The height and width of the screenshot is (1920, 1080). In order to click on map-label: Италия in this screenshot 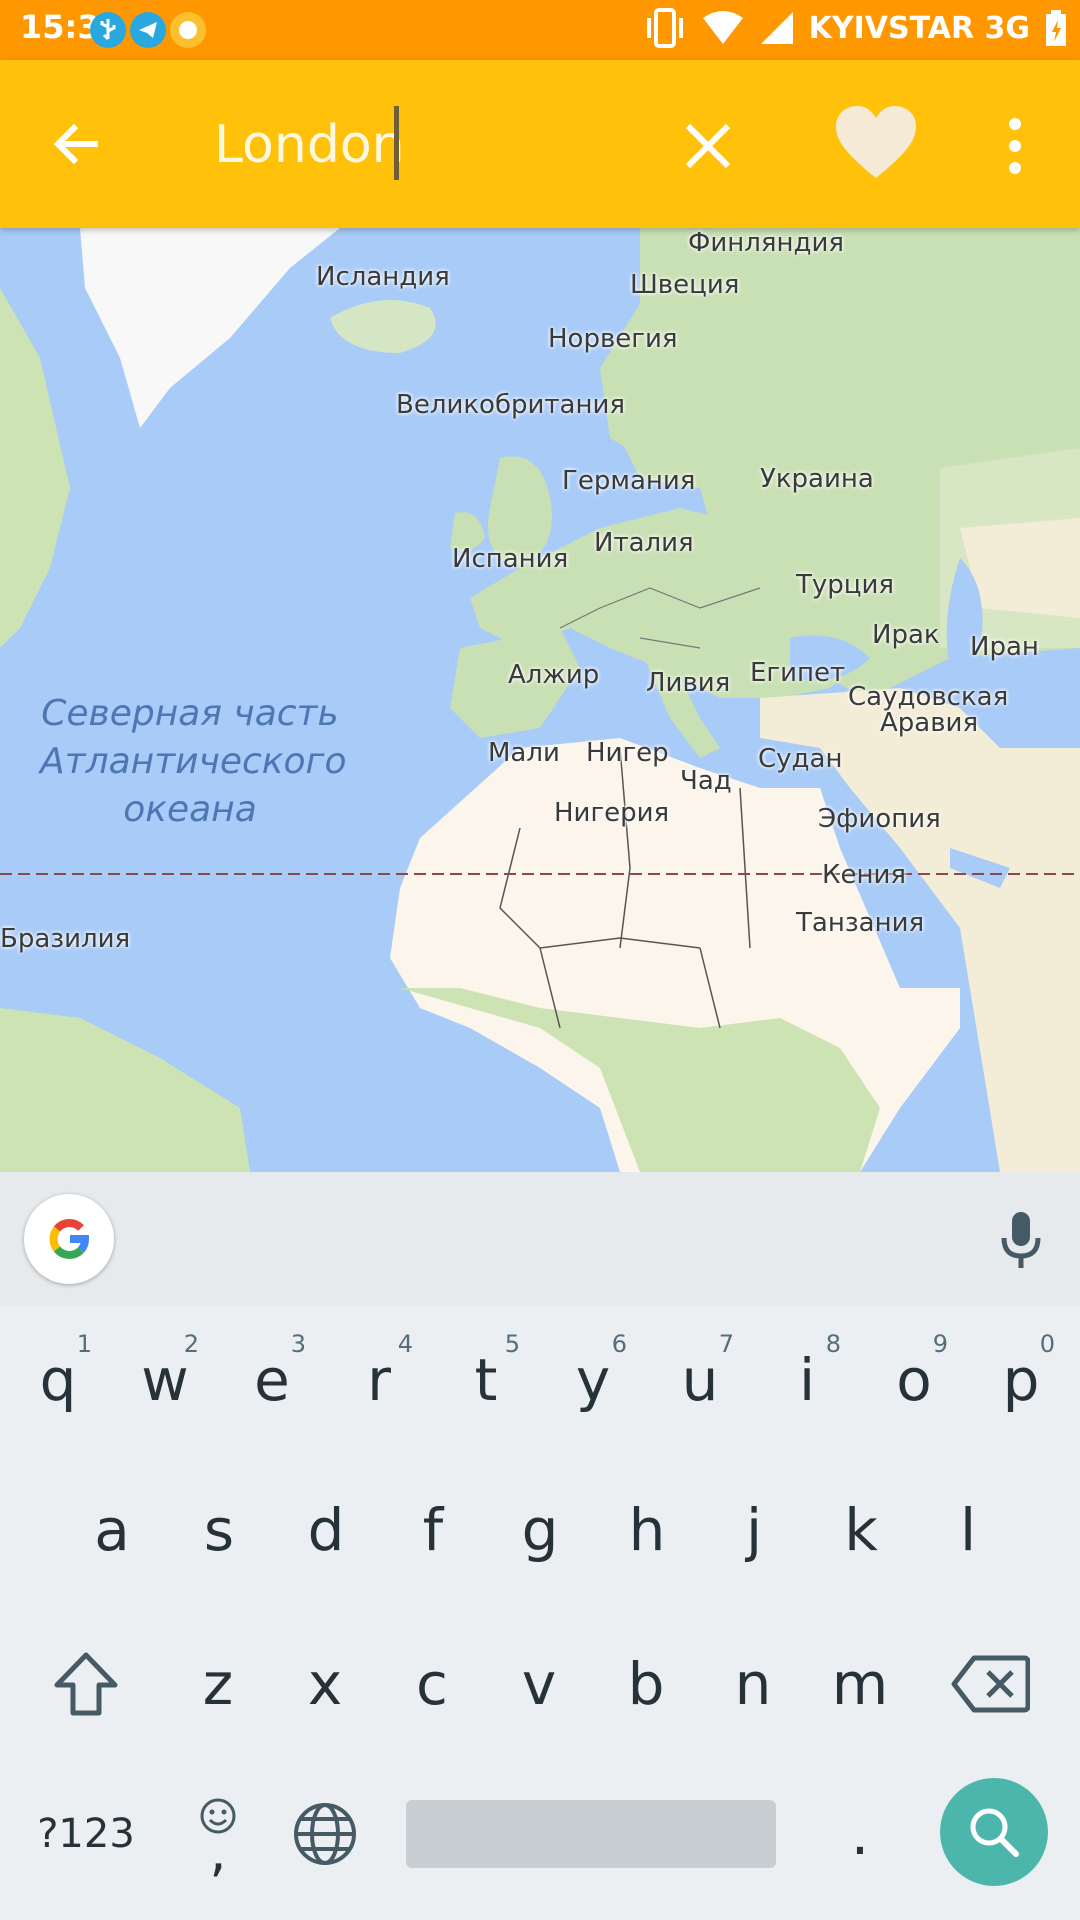, I will do `click(644, 543)`.